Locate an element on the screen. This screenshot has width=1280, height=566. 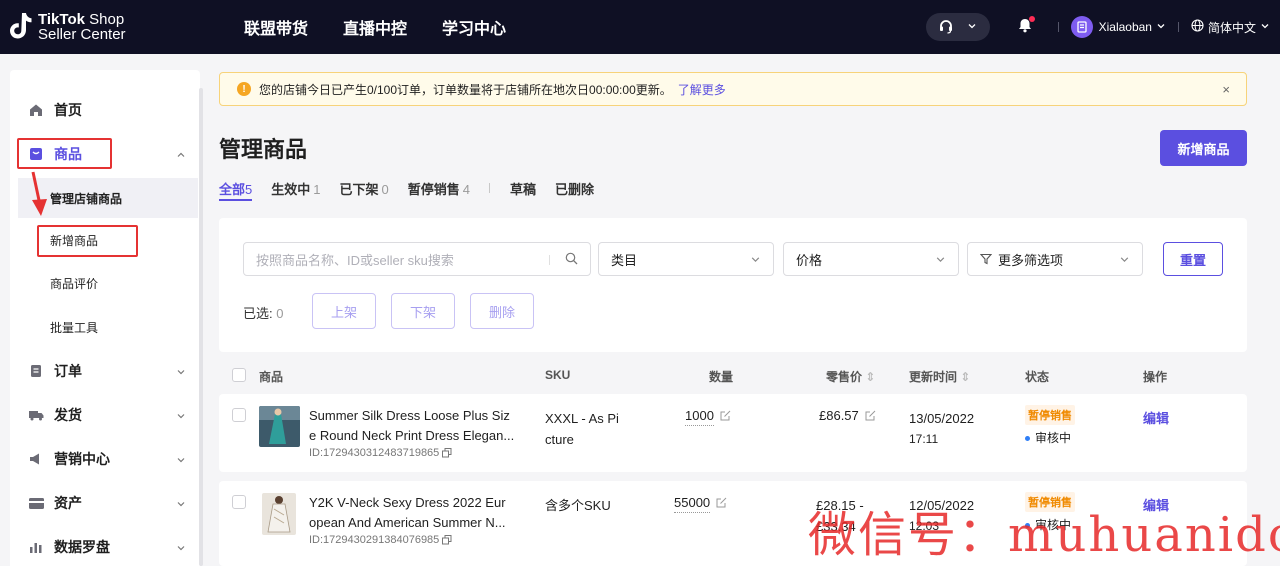
tab-active: 生效中 1 is located at coordinates (295, 190).